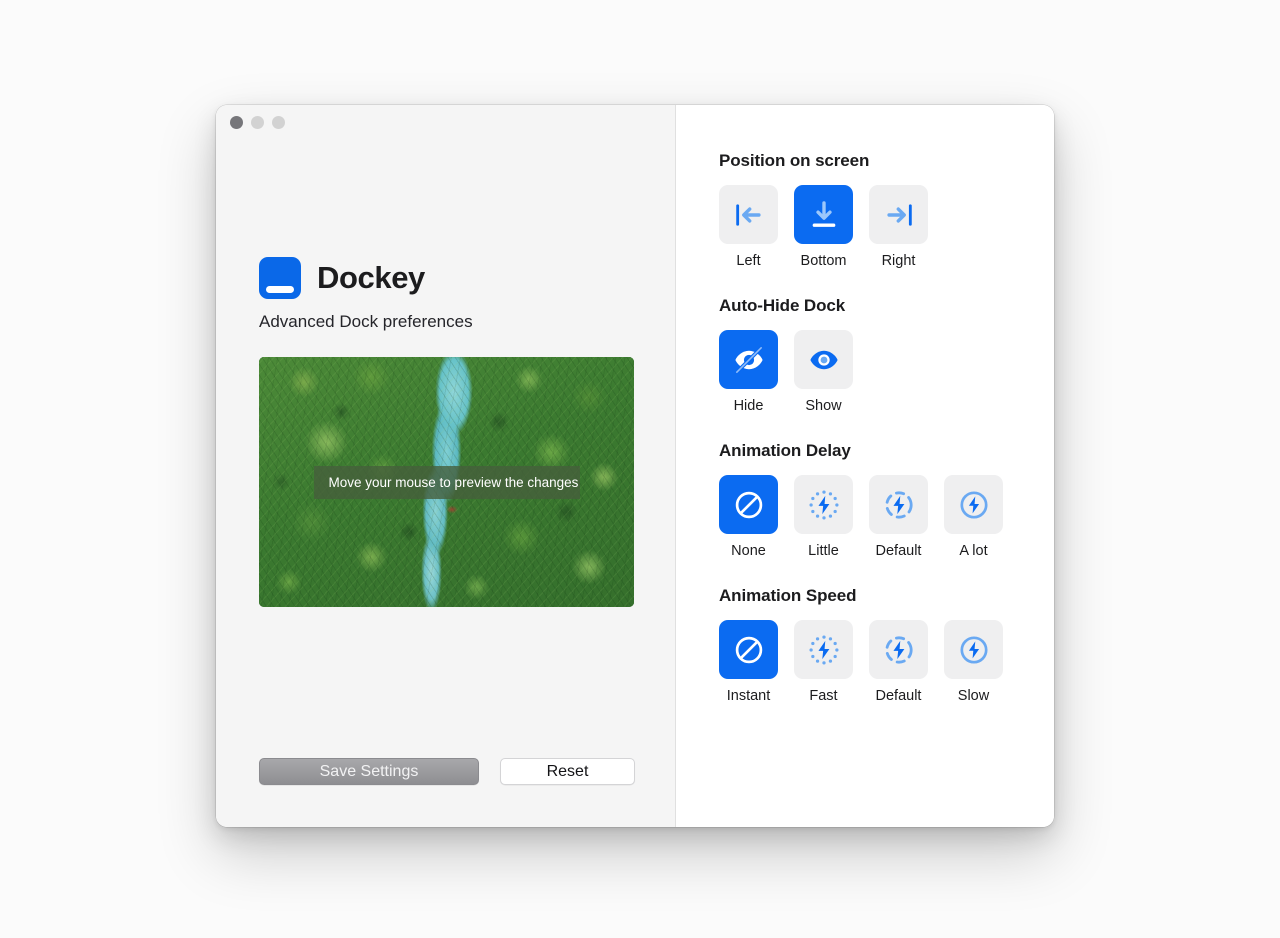  What do you see at coordinates (280, 289) in the screenshot?
I see `dock-bar-glyph` at bounding box center [280, 289].